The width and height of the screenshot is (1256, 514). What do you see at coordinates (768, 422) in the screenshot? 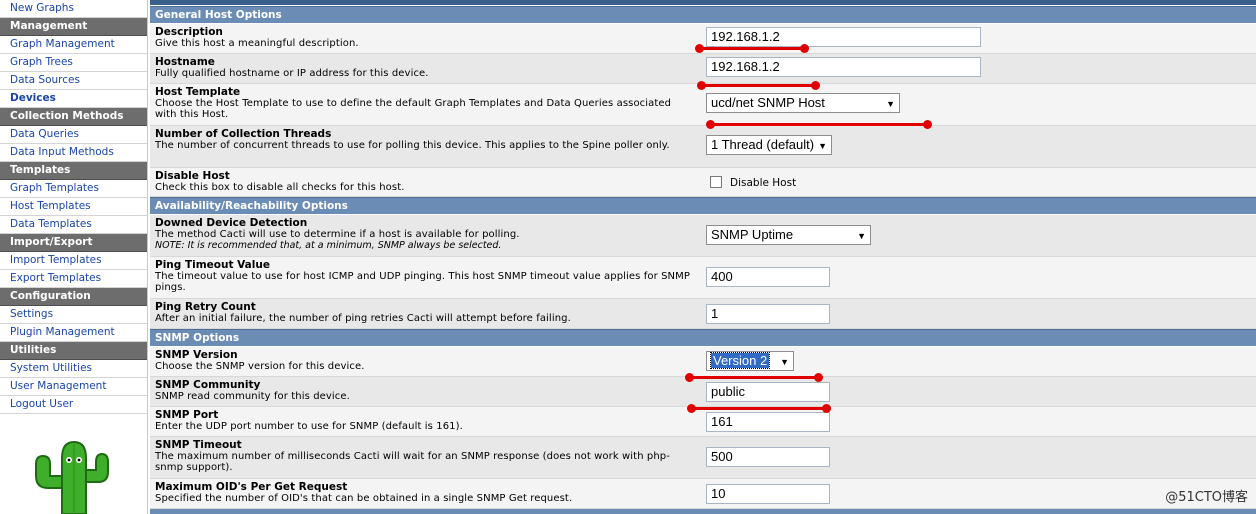
I see `snmp-port-input: 161` at bounding box center [768, 422].